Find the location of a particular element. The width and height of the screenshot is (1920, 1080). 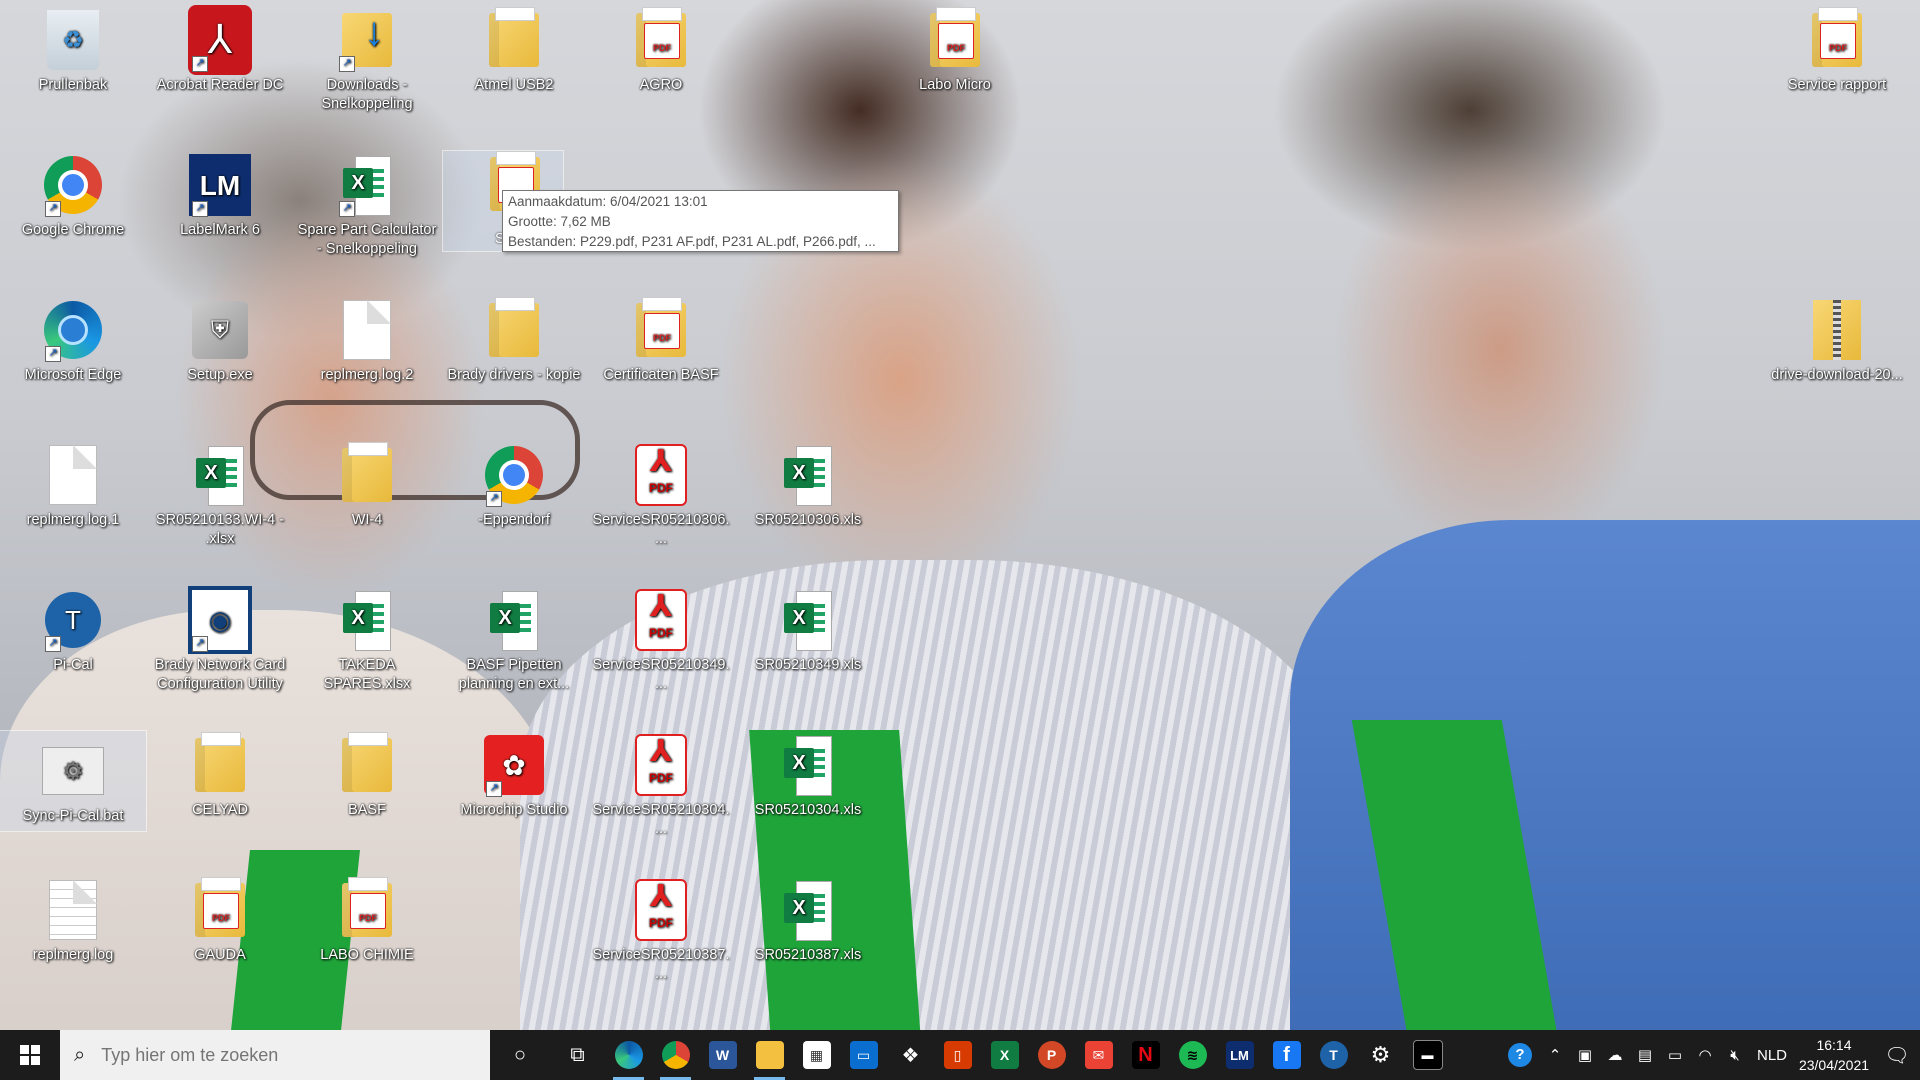

desktop-icon-google-chrome: ↗ Google Chrome is located at coordinates (73, 204).